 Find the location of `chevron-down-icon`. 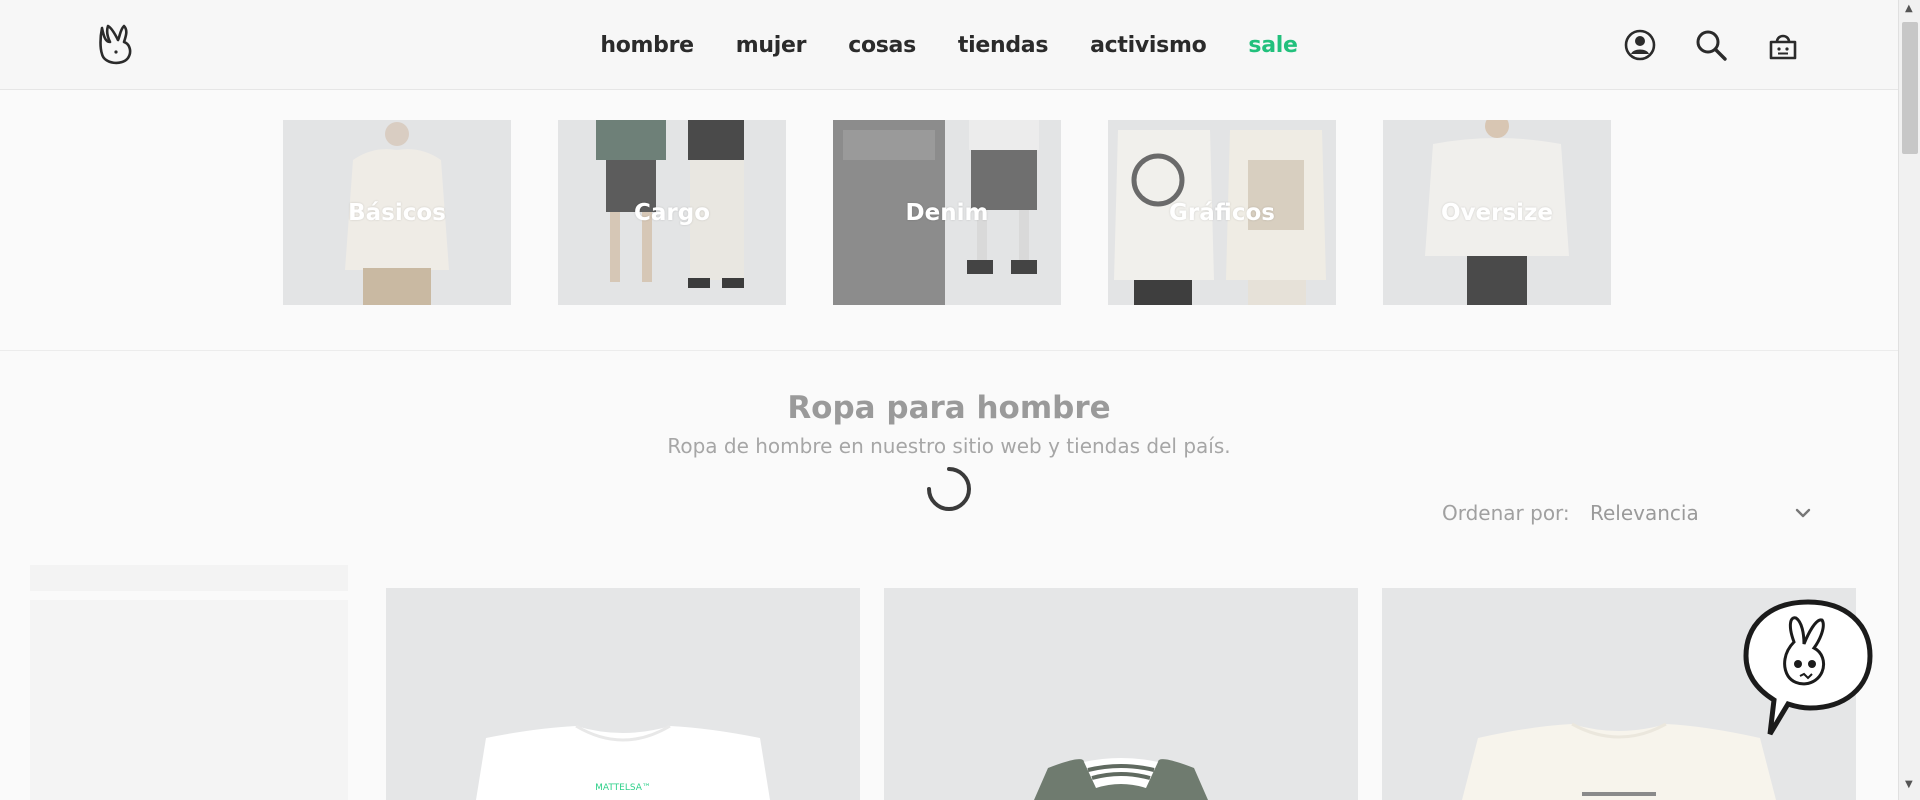

chevron-down-icon is located at coordinates (1803, 513).